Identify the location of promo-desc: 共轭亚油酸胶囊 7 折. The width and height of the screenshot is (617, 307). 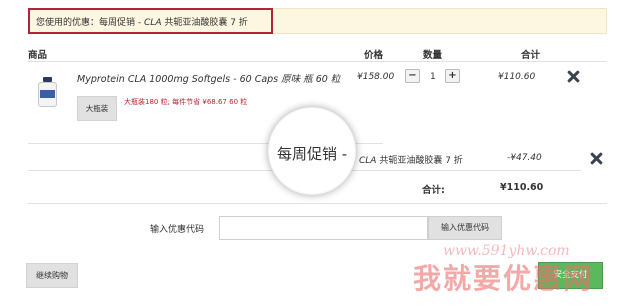
(204, 23).